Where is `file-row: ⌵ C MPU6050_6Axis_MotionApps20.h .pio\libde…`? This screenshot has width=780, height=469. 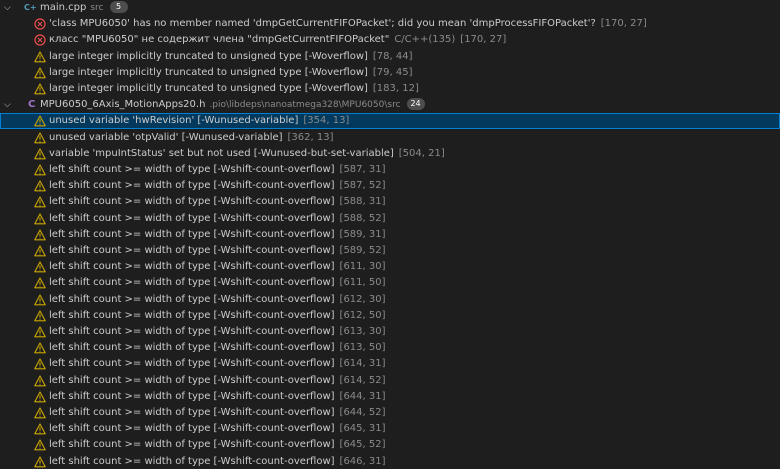 file-row: ⌵ C MPU6050_6Axis_MotionApps20.h .pio\libde… is located at coordinates (390, 105).